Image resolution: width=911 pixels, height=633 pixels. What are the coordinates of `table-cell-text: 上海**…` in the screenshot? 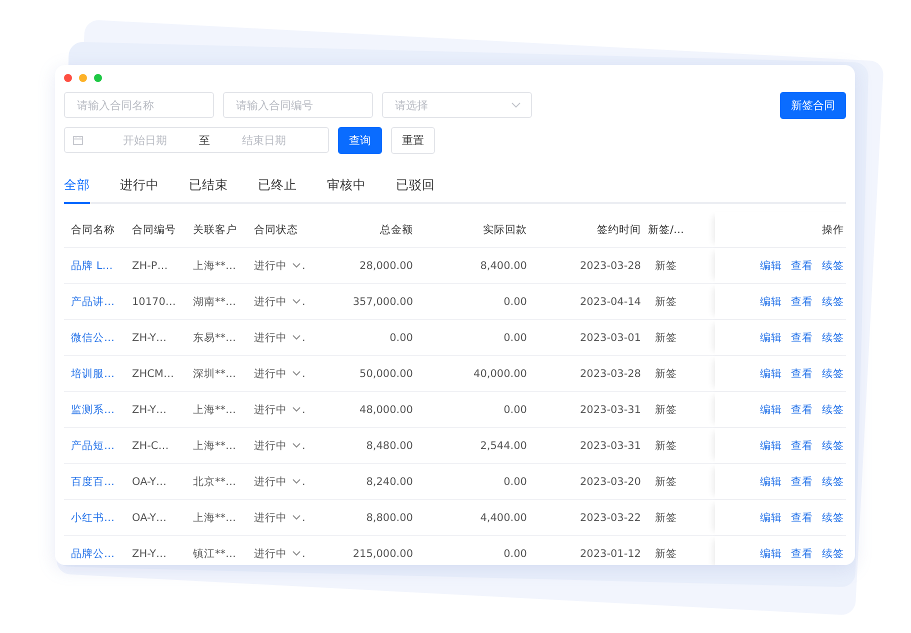 It's located at (214, 409).